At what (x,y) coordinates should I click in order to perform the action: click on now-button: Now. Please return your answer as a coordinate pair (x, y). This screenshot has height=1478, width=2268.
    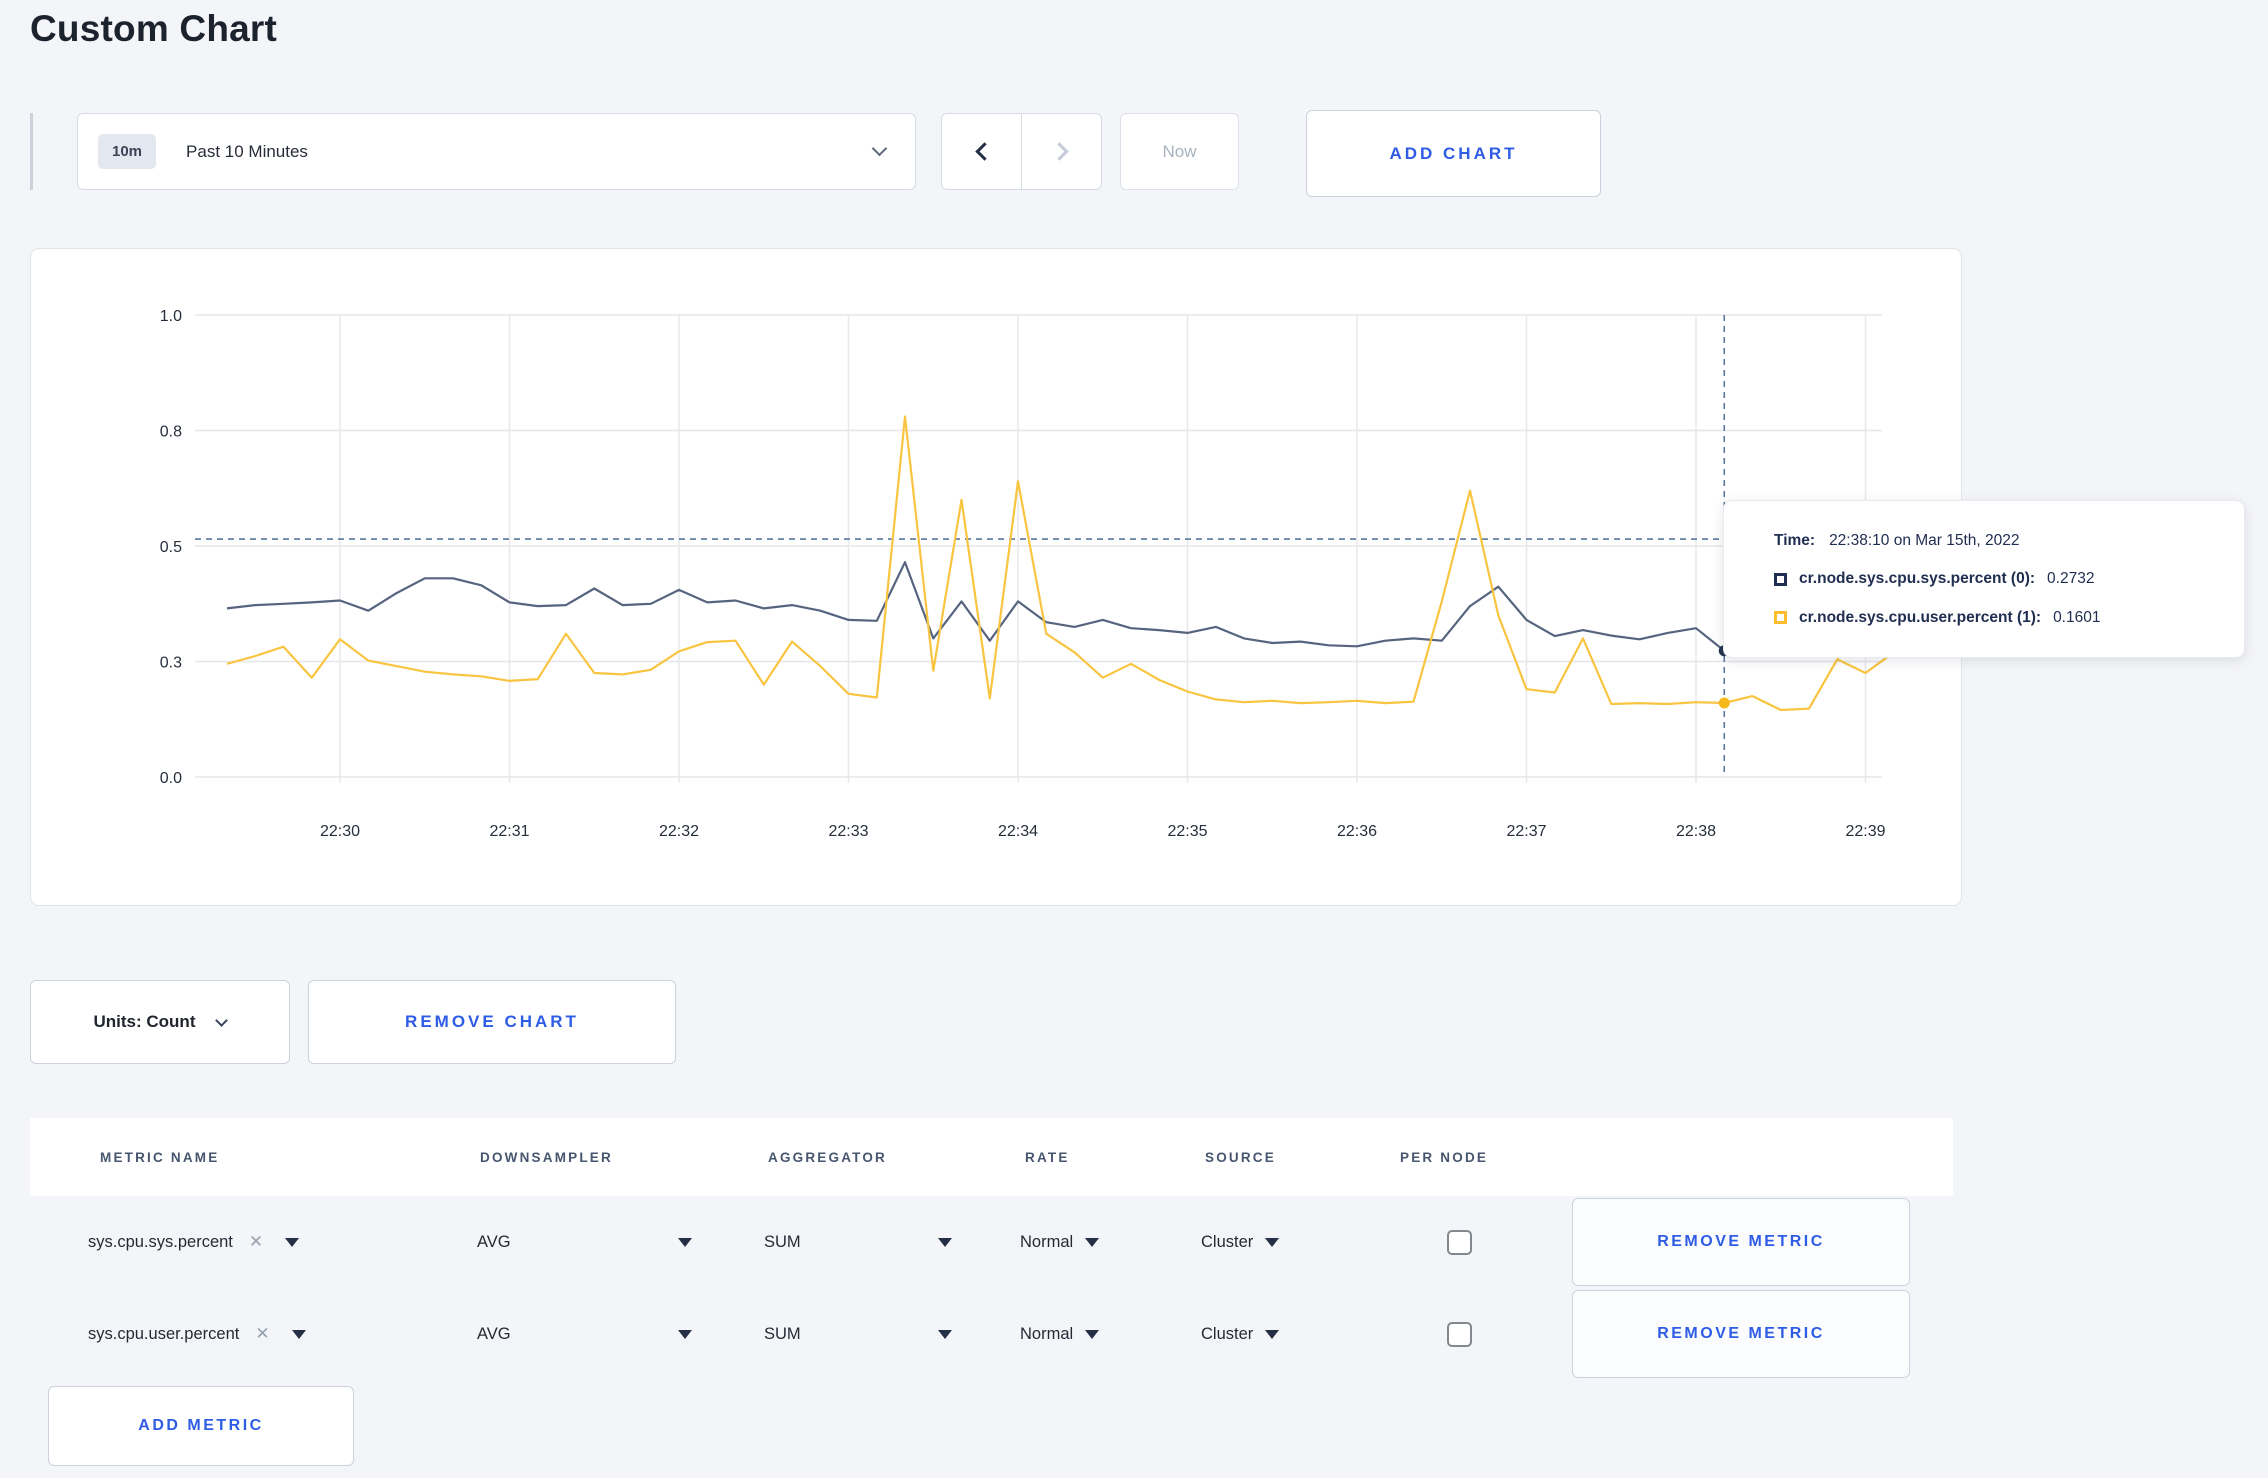
    Looking at the image, I should click on (1179, 151).